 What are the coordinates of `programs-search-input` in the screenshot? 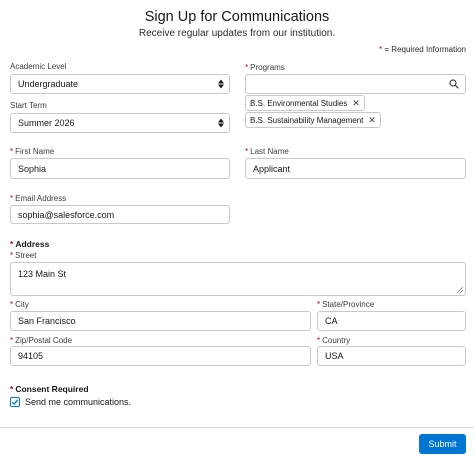 It's located at (355, 84).